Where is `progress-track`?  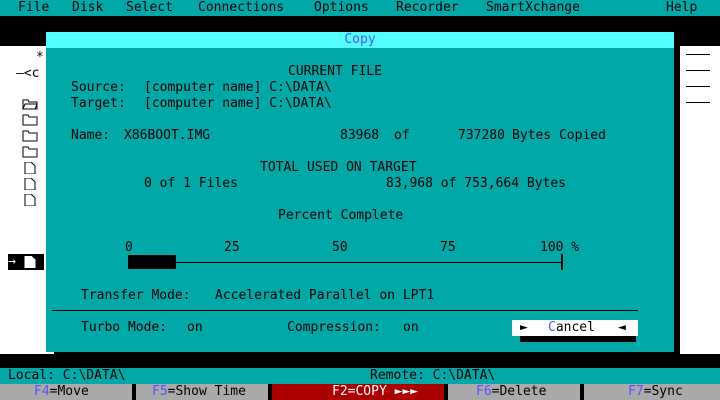 progress-track is located at coordinates (345, 262).